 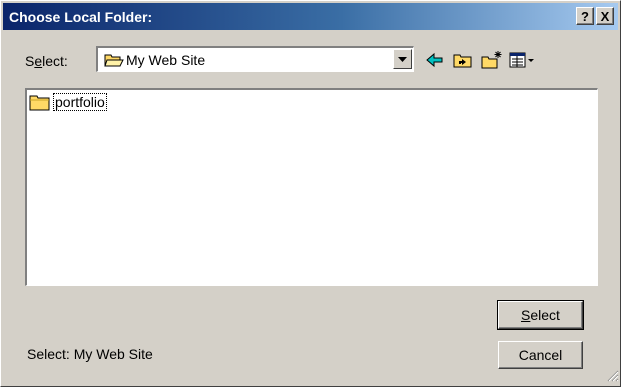 I want to click on select-button-label: elect, so click(x=545, y=315).